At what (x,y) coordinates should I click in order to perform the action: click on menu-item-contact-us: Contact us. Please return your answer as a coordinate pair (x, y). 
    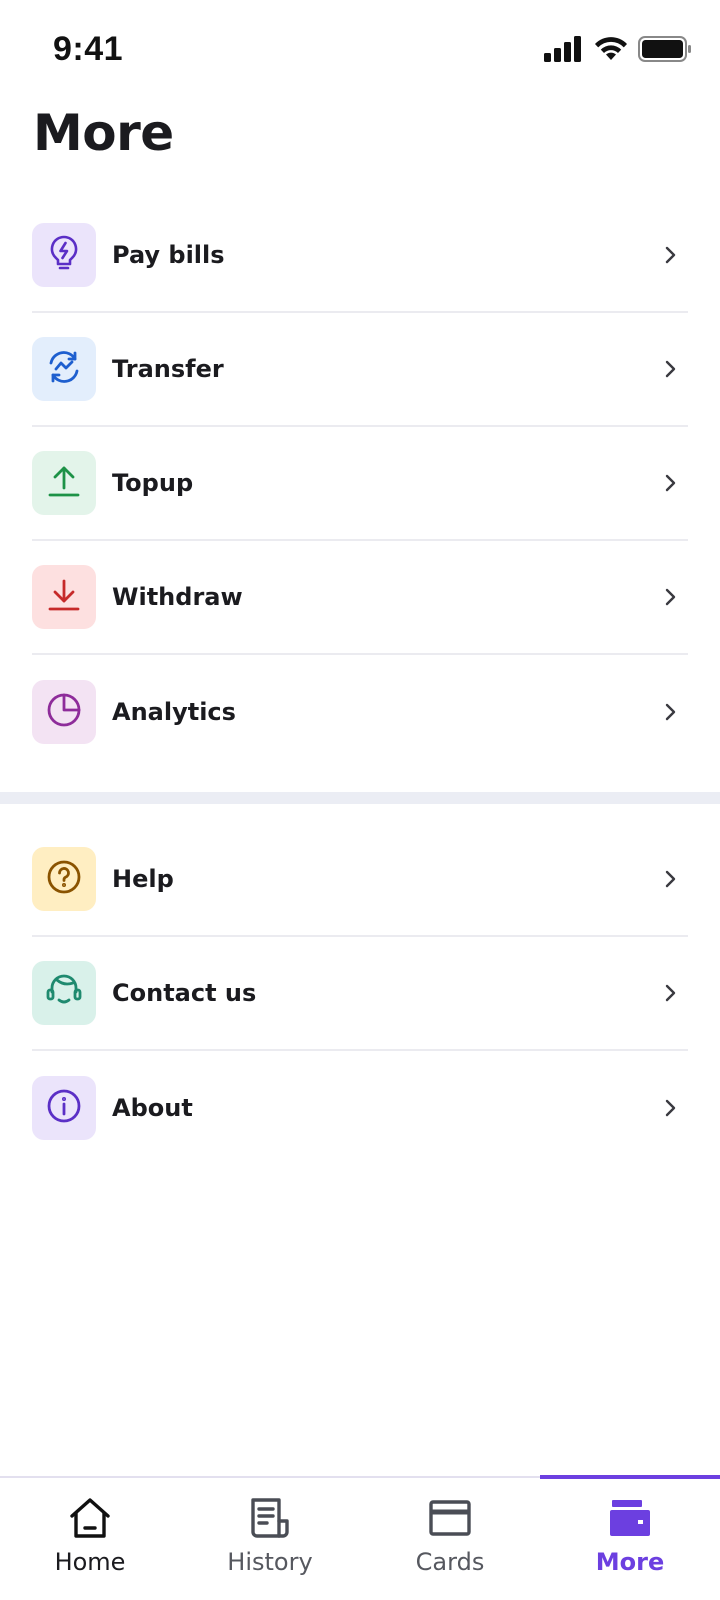
    Looking at the image, I should click on (360, 994).